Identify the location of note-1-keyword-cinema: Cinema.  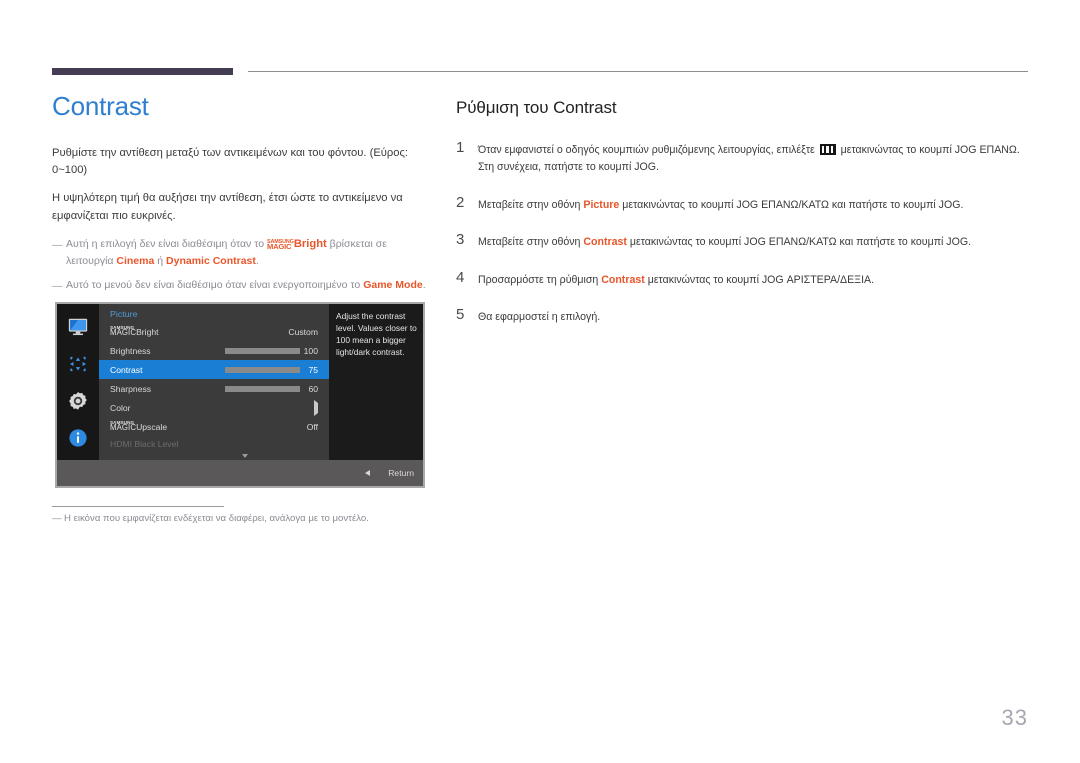
(135, 261).